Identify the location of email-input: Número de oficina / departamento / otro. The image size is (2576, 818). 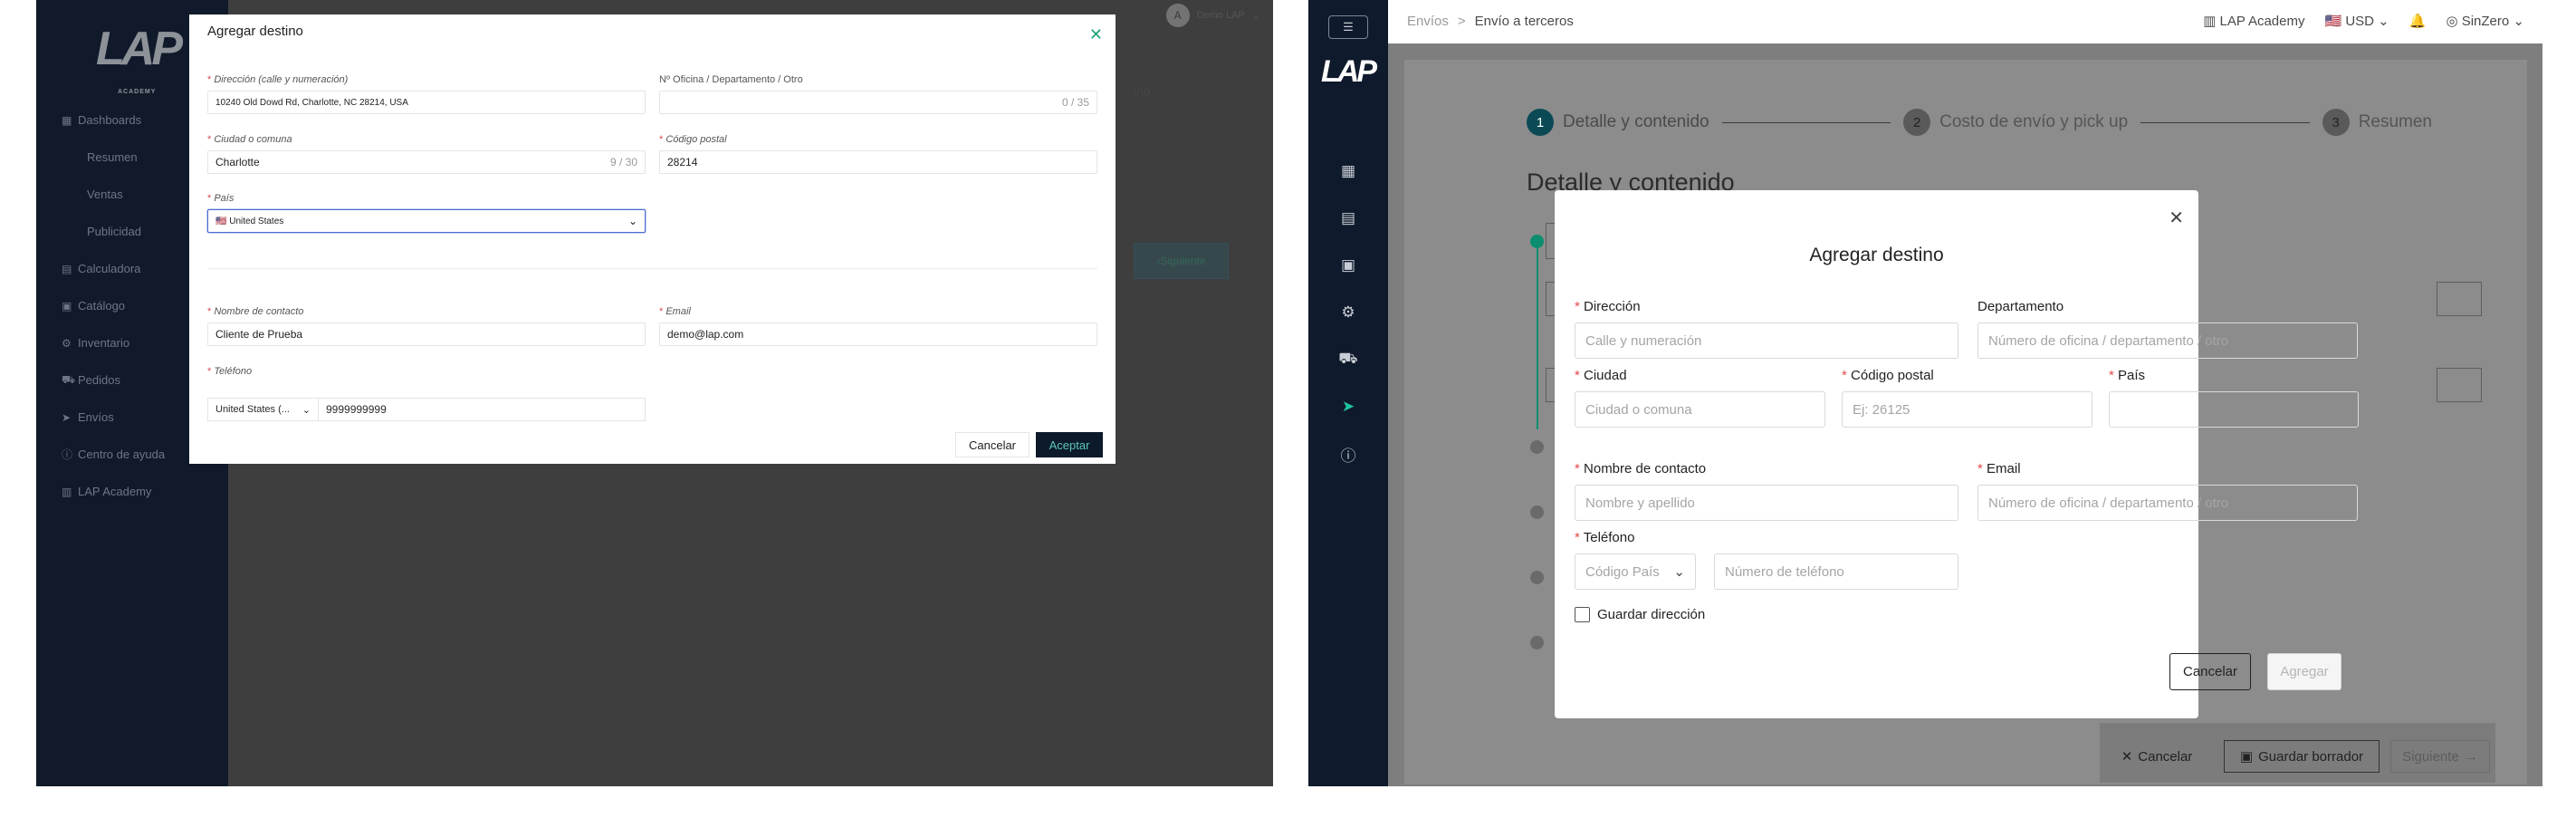
(2167, 503).